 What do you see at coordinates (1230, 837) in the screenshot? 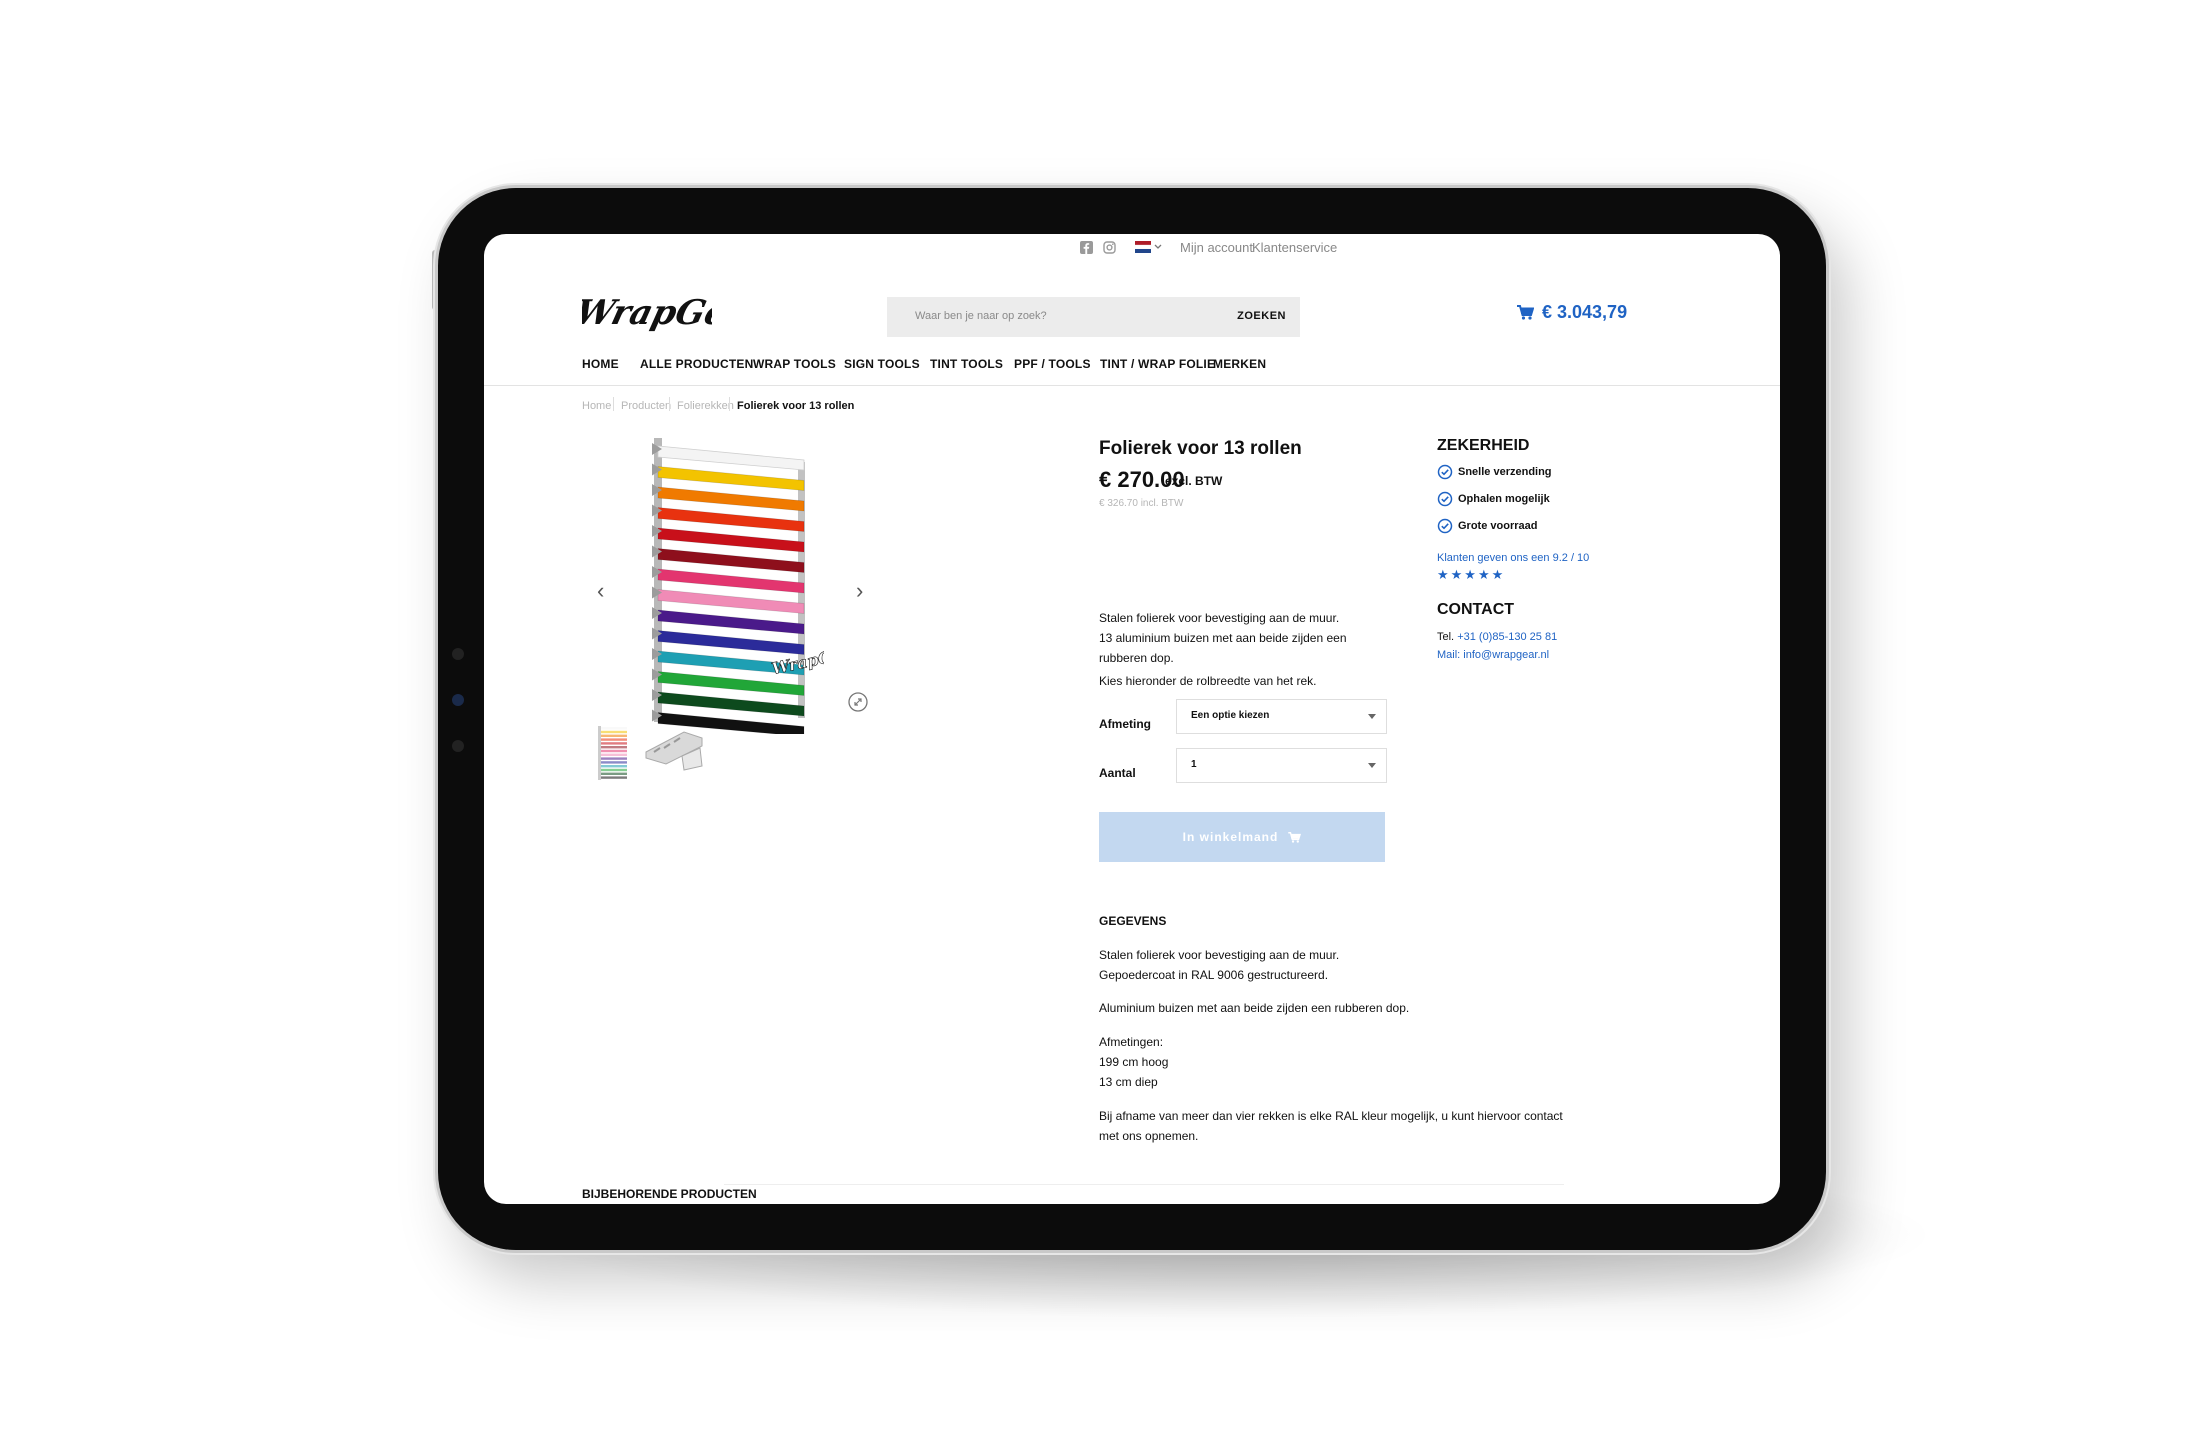
I see `add-to-cart-label: In winkelmand` at bounding box center [1230, 837].